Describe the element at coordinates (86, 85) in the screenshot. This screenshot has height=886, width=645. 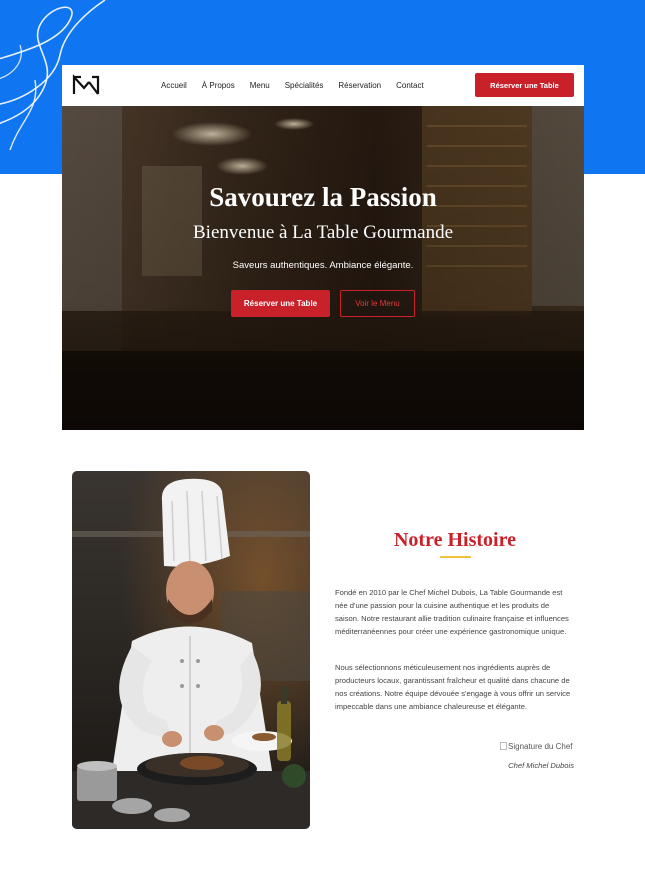
I see `monogram-logo-icon` at that location.